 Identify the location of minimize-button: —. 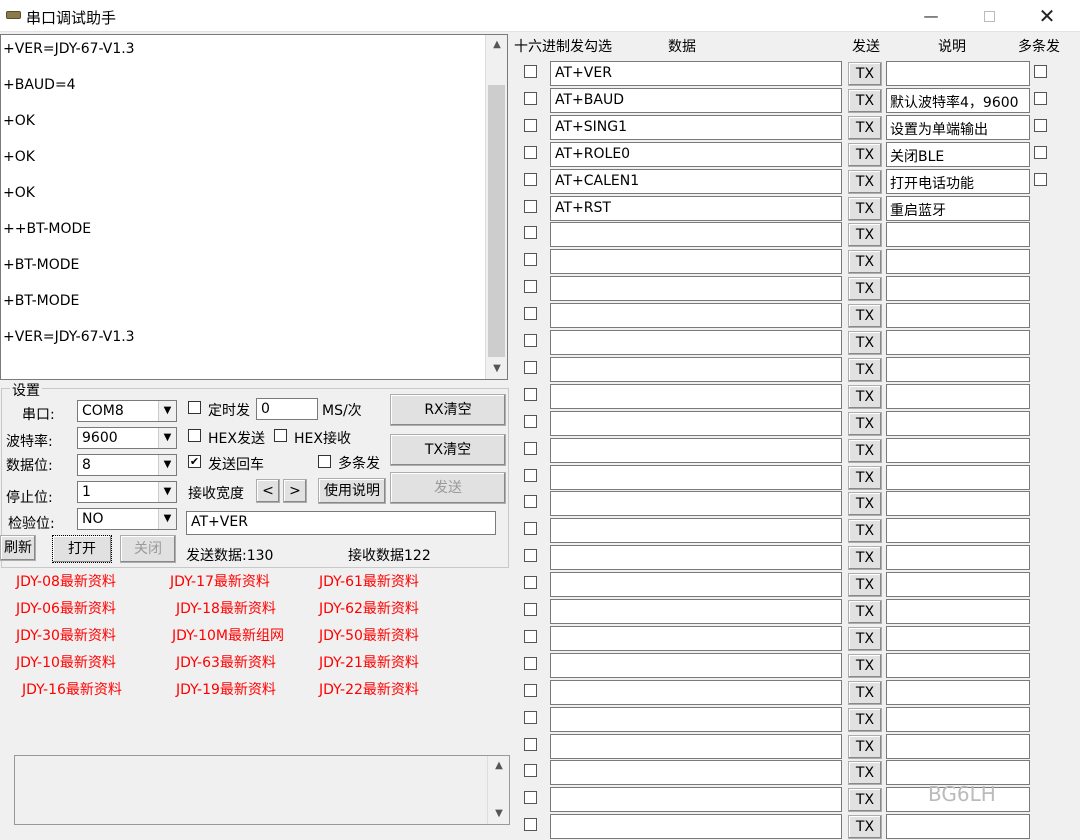
(931, 16).